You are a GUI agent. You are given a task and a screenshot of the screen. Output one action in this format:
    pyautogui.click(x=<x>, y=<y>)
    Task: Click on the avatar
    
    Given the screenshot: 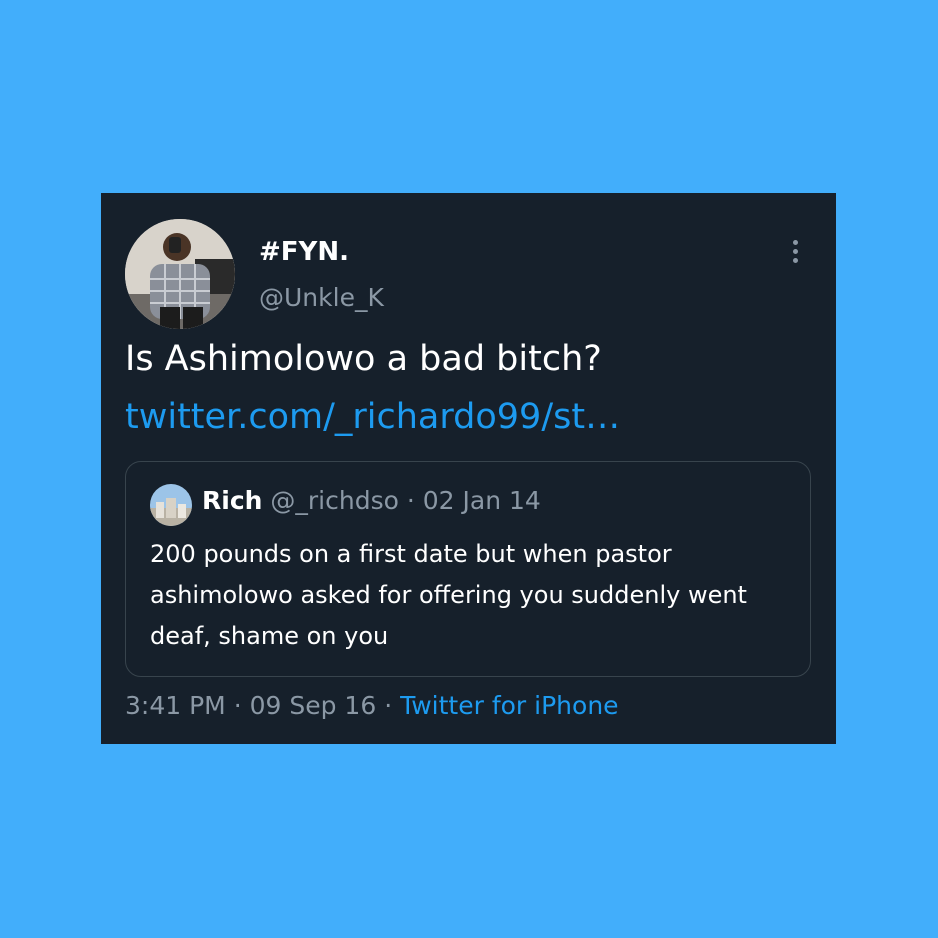 What is the action you would take?
    pyautogui.click(x=180, y=274)
    